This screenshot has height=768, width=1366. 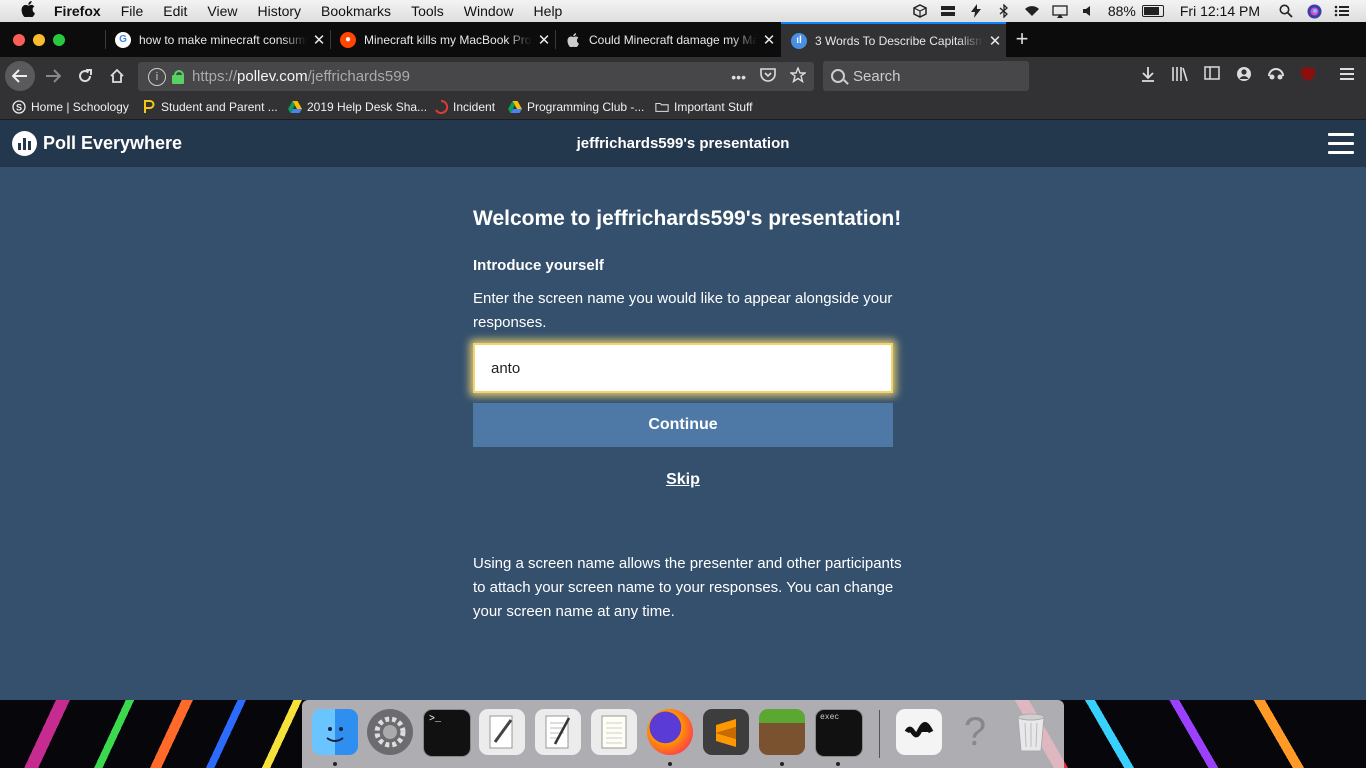 What do you see at coordinates (839, 733) in the screenshot?
I see `exec-terminal-icon: exec` at bounding box center [839, 733].